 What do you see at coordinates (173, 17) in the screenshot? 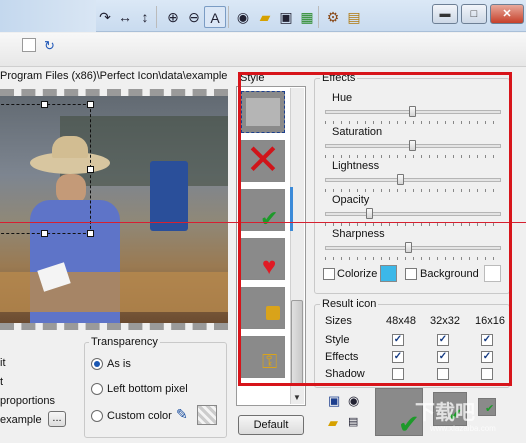
I see `zoom-in-icon: ⊕` at bounding box center [173, 17].